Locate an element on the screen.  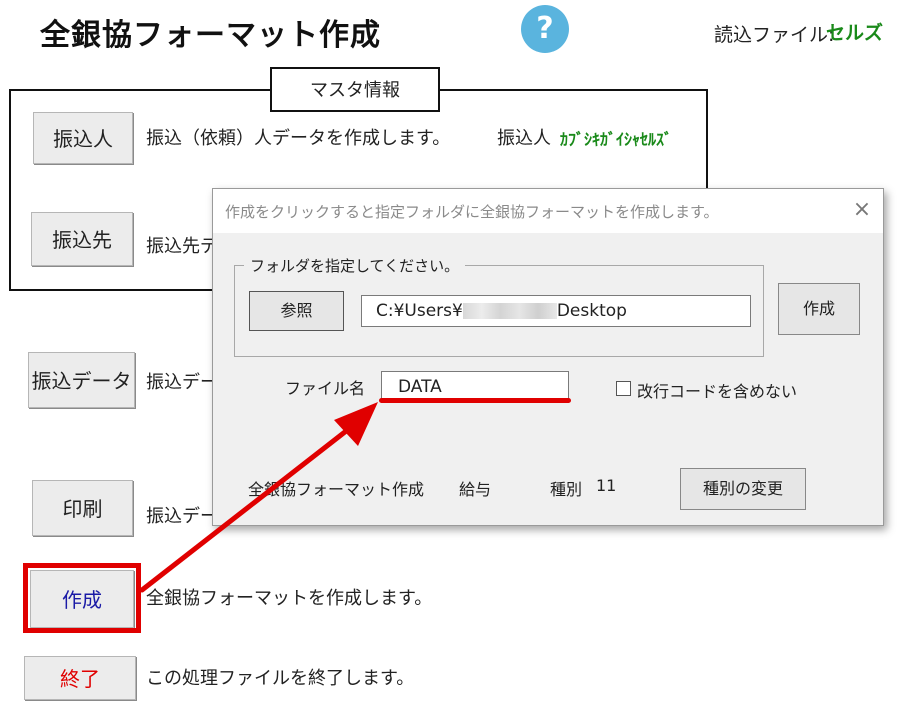
annotation-arrow-icon is located at coordinates (258, 497).